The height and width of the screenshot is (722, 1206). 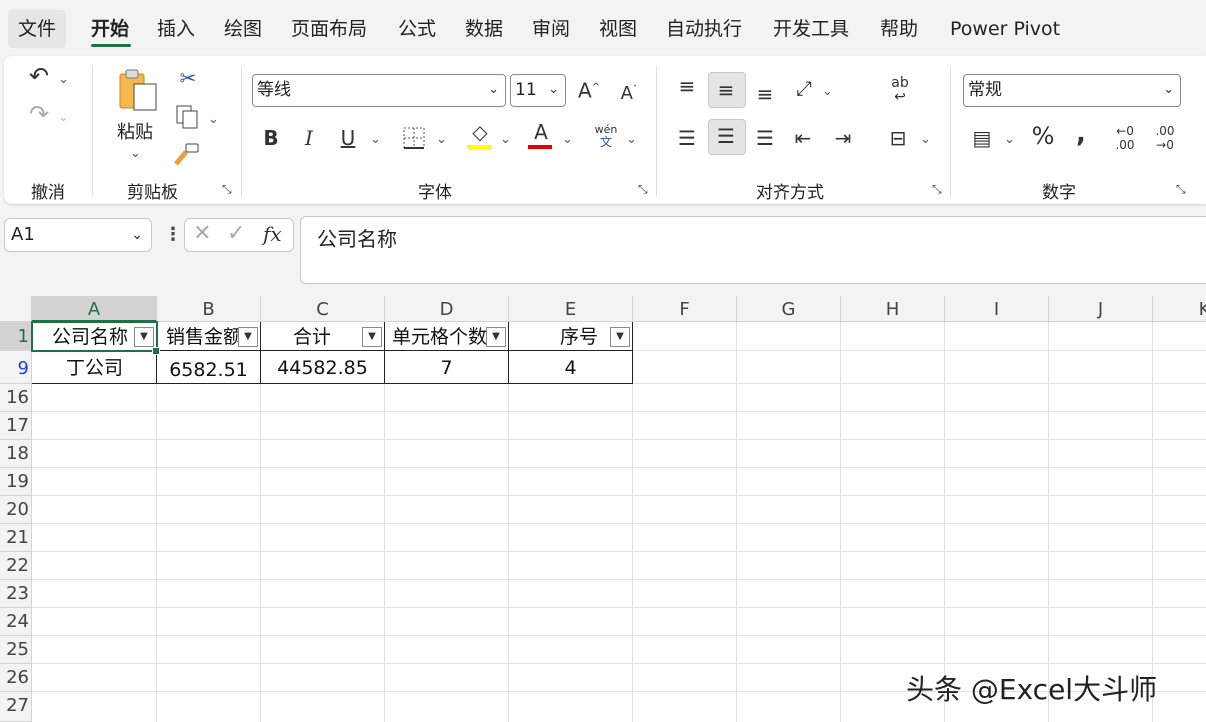 I want to click on font-dialog-launcher-icon: ⤡, so click(x=643, y=189).